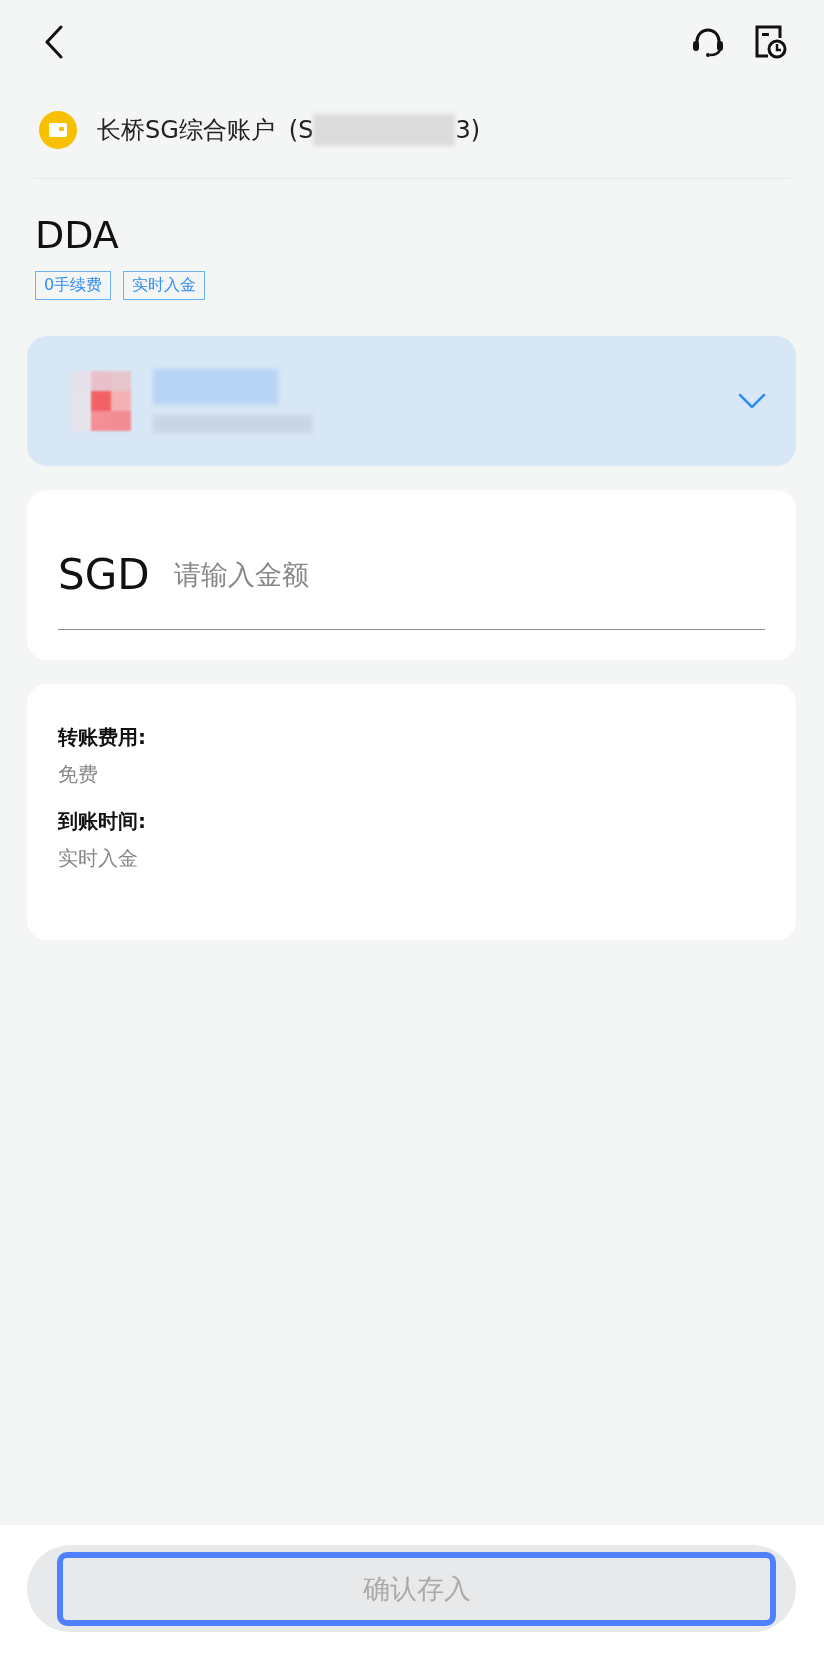  I want to click on chevron-down-icon, so click(752, 401).